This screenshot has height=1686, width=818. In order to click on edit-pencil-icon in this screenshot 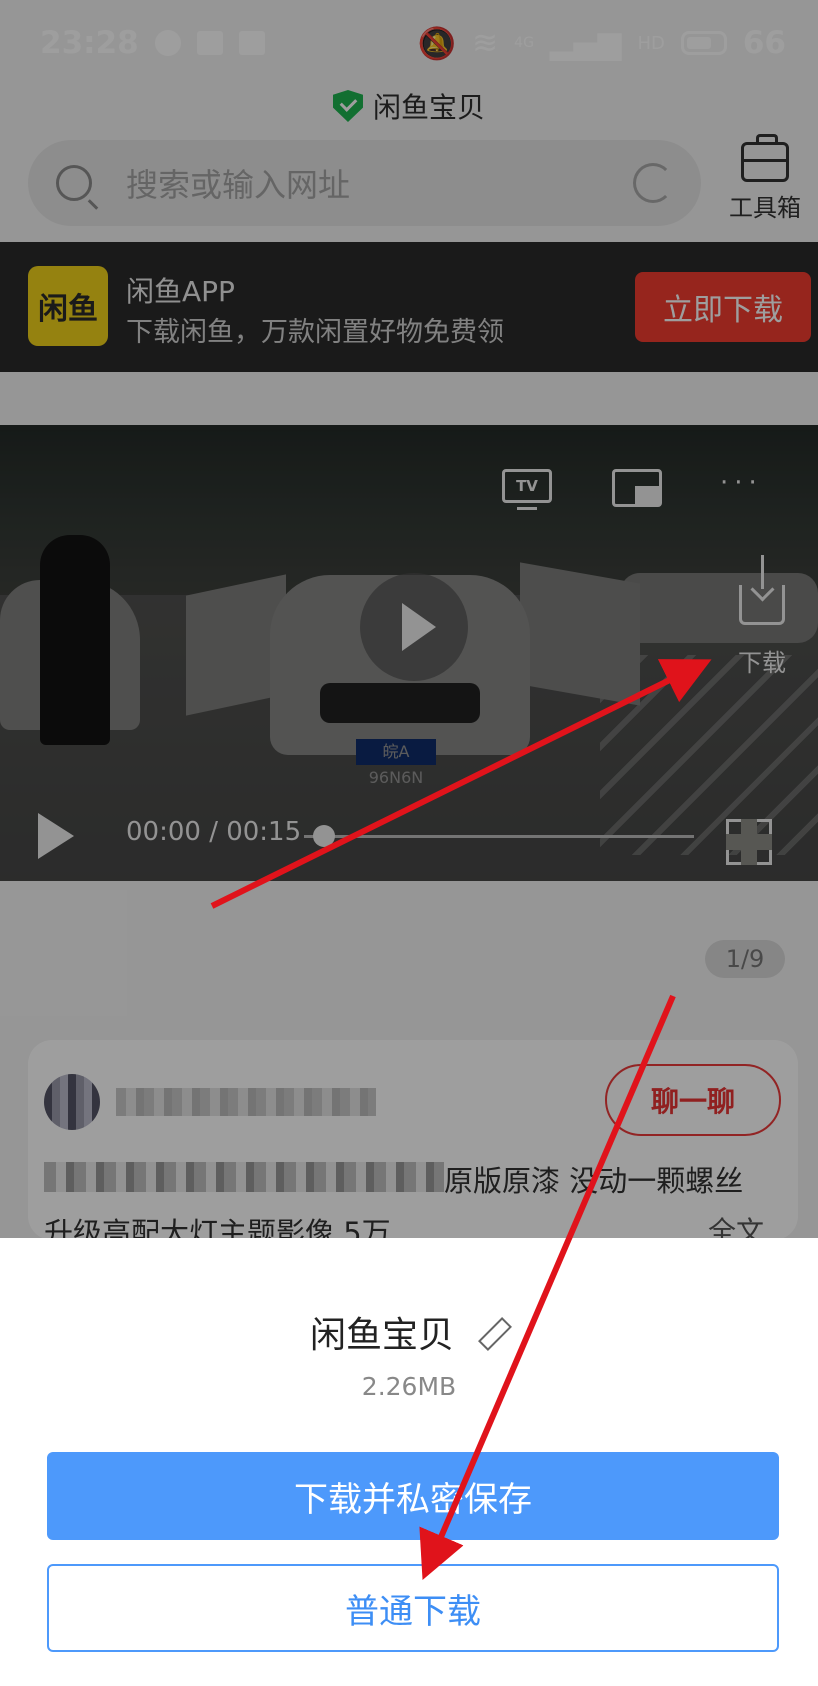, I will do `click(491, 1332)`.